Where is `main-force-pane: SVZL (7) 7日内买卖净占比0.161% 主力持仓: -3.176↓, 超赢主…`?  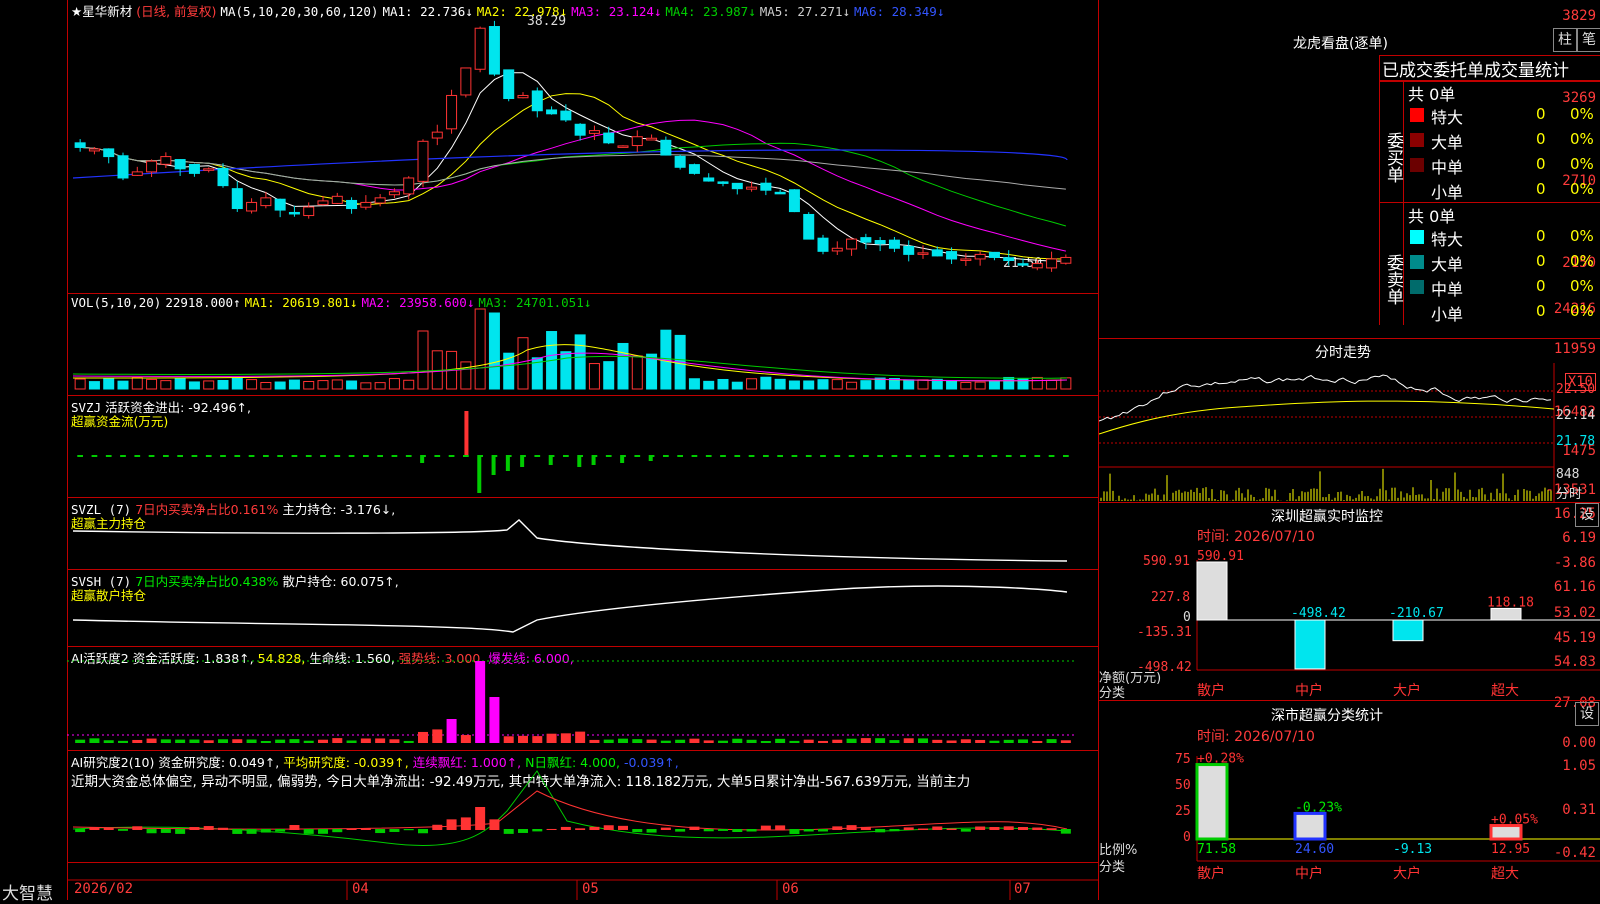
main-force-pane: SVZL (7) 7日内买卖净占比0.161% 主力持仓: -3.176↓, 超赢主… is located at coordinates (582, 534).